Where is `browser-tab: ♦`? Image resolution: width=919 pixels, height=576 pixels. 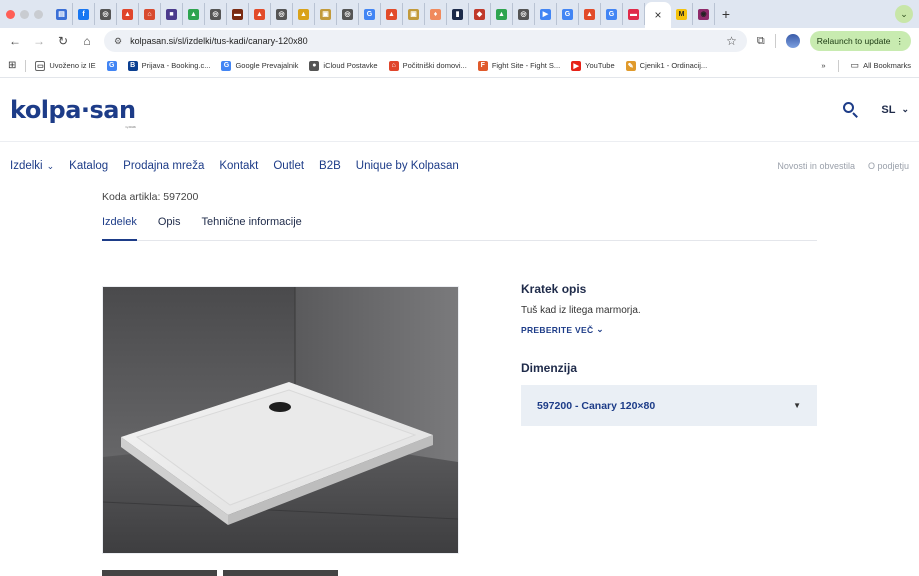 browser-tab: ♦ is located at coordinates (436, 14).